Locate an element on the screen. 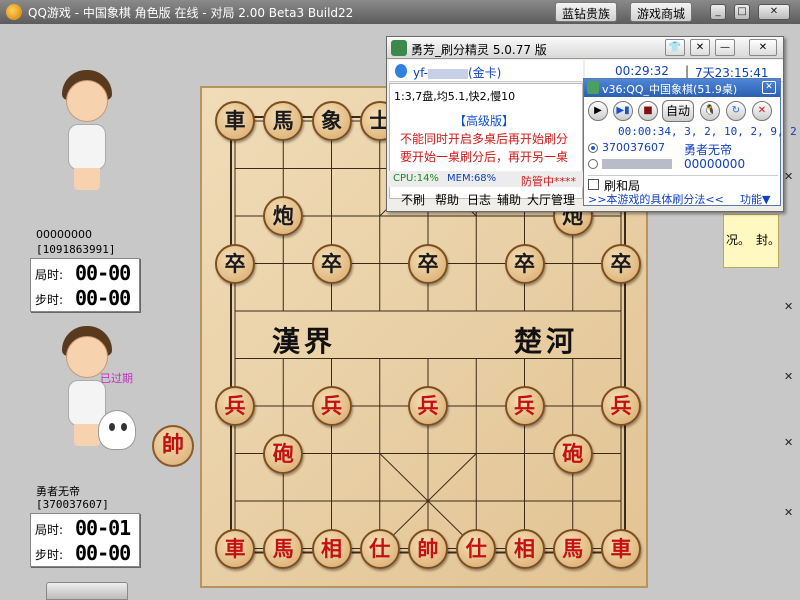 The height and width of the screenshot is (600, 800). pin-icon: ✕ is located at coordinates (700, 47).